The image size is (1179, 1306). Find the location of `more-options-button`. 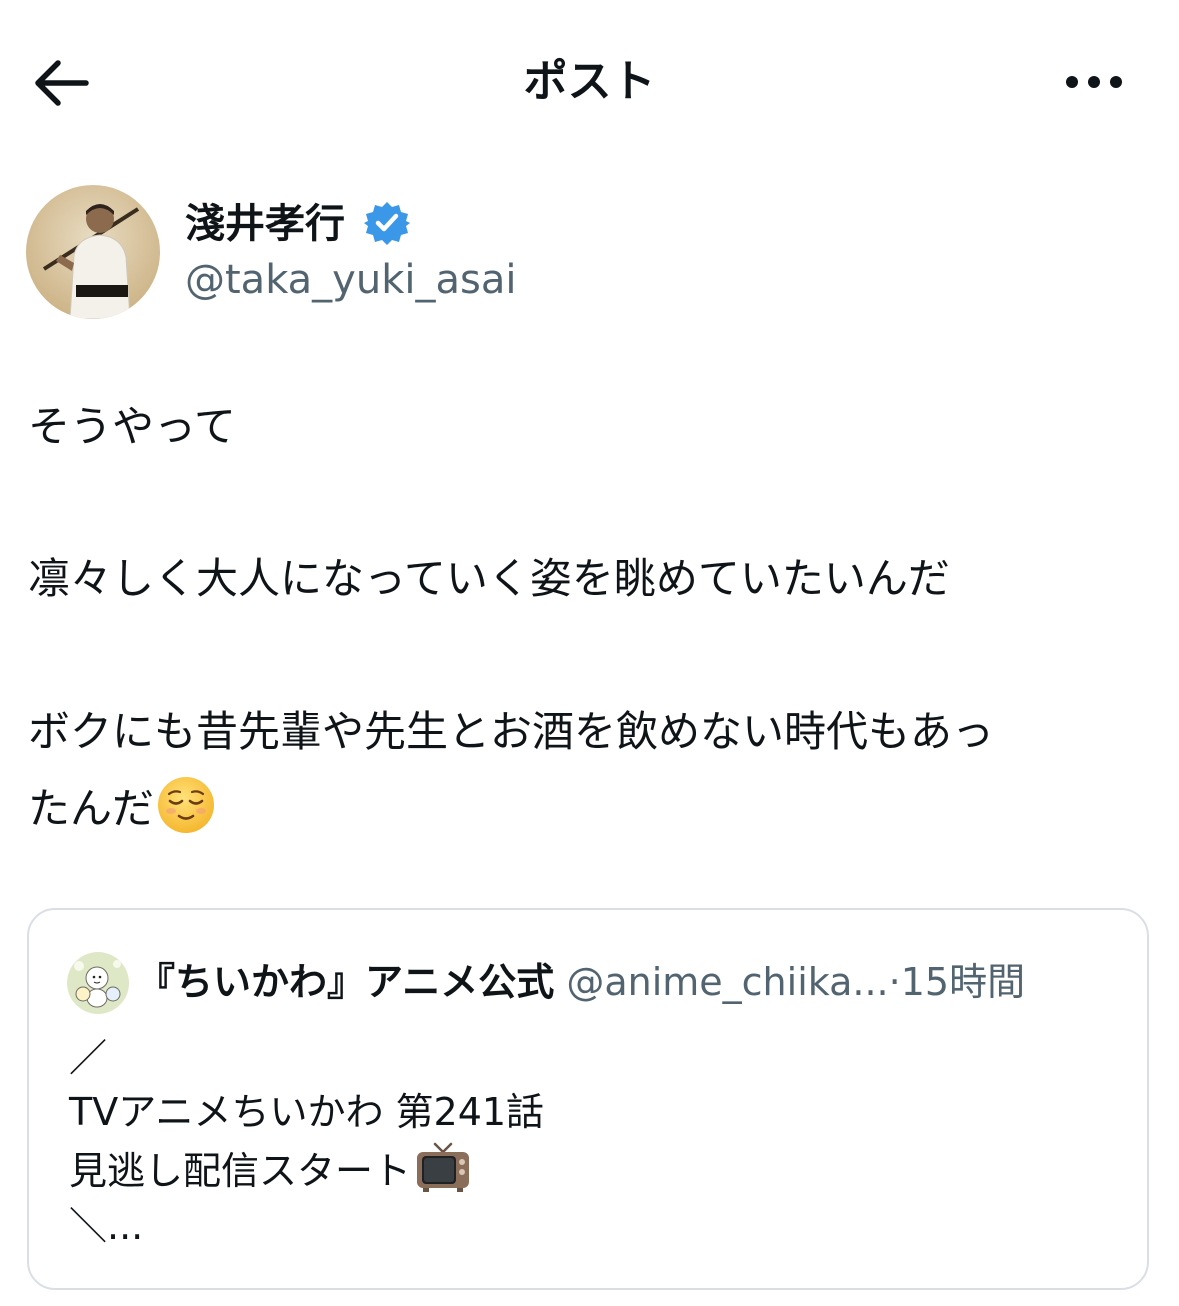

more-options-button is located at coordinates (1094, 82).